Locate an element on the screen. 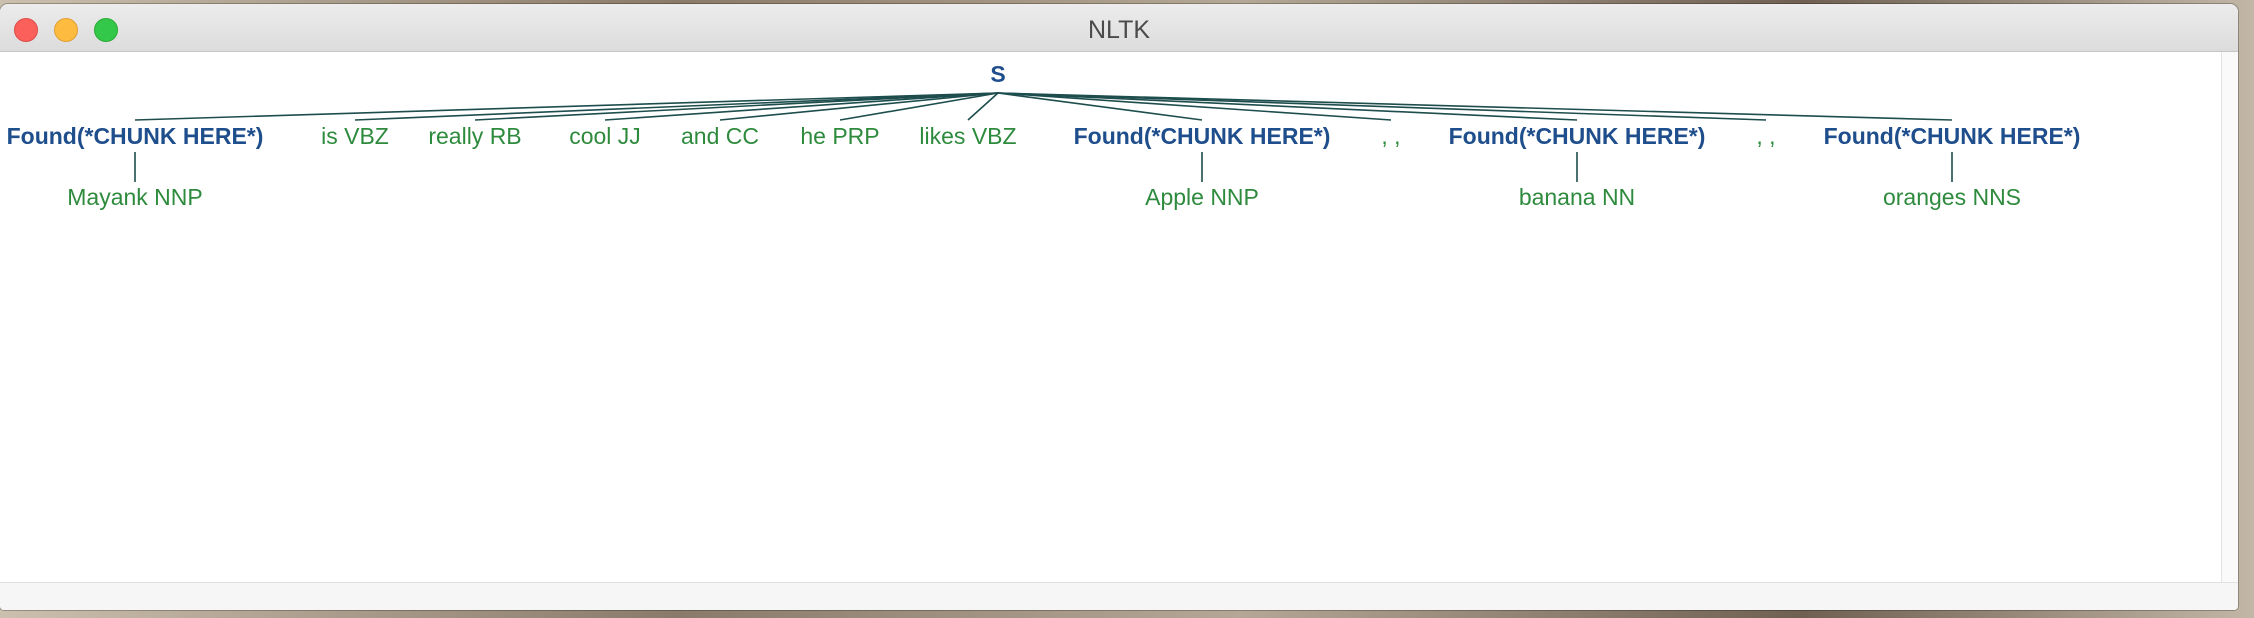 The height and width of the screenshot is (618, 2254). leaf-node: cool JJ is located at coordinates (605, 136).